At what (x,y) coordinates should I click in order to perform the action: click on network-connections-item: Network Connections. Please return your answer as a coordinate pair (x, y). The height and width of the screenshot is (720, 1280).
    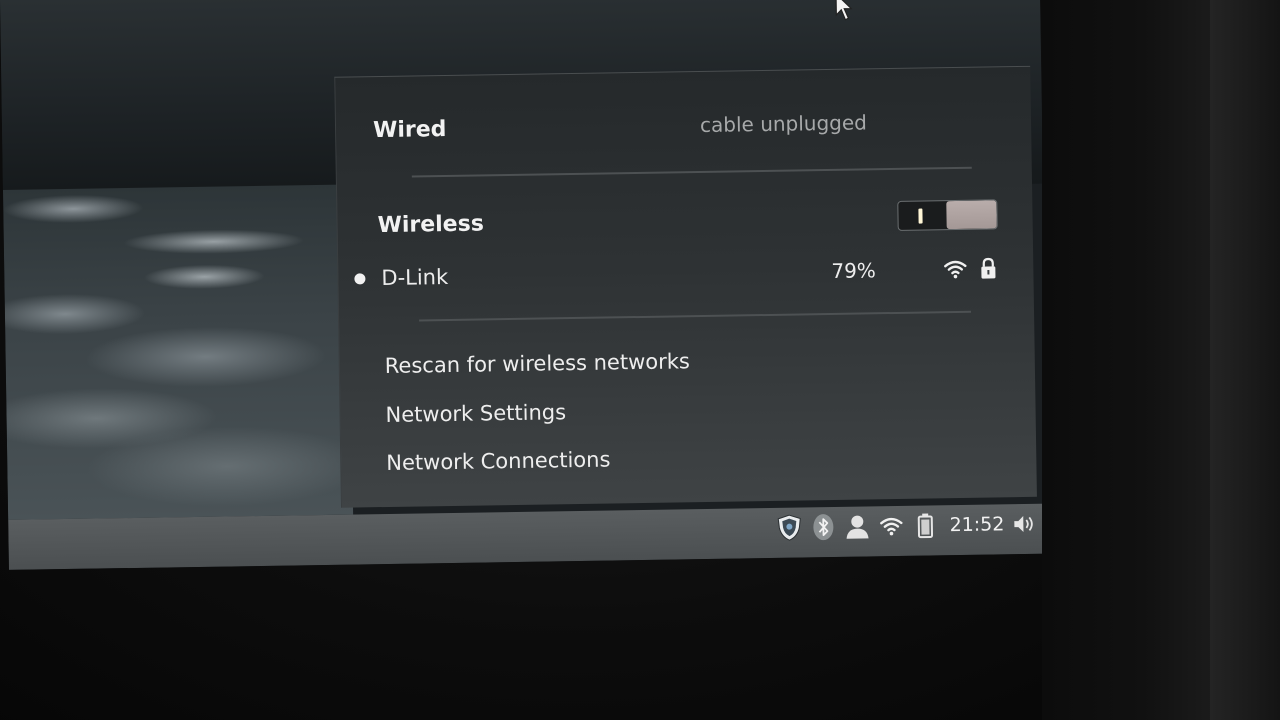
    Looking at the image, I should click on (498, 461).